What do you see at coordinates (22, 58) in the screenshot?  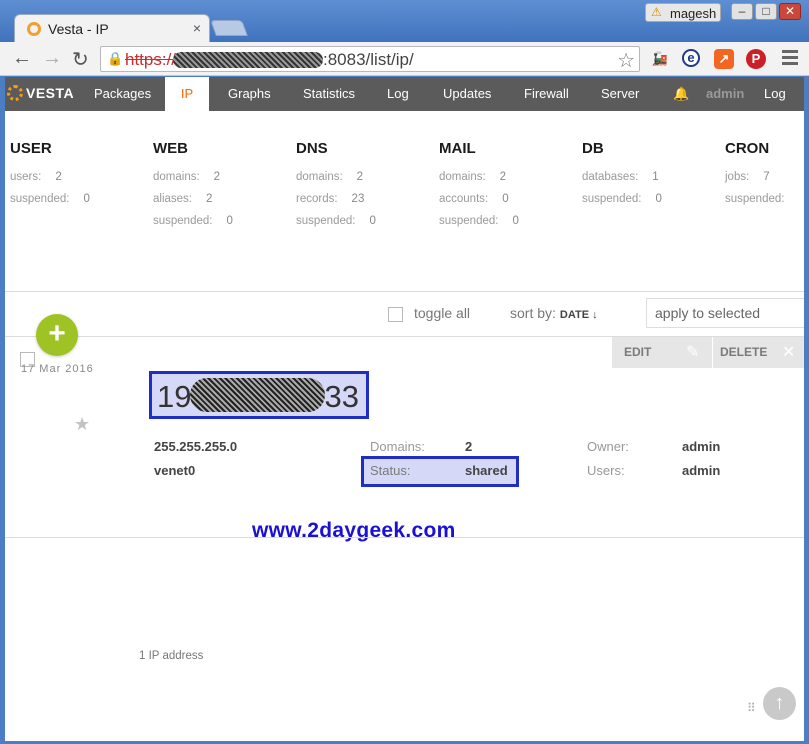 I see `back-icon: ←` at bounding box center [22, 58].